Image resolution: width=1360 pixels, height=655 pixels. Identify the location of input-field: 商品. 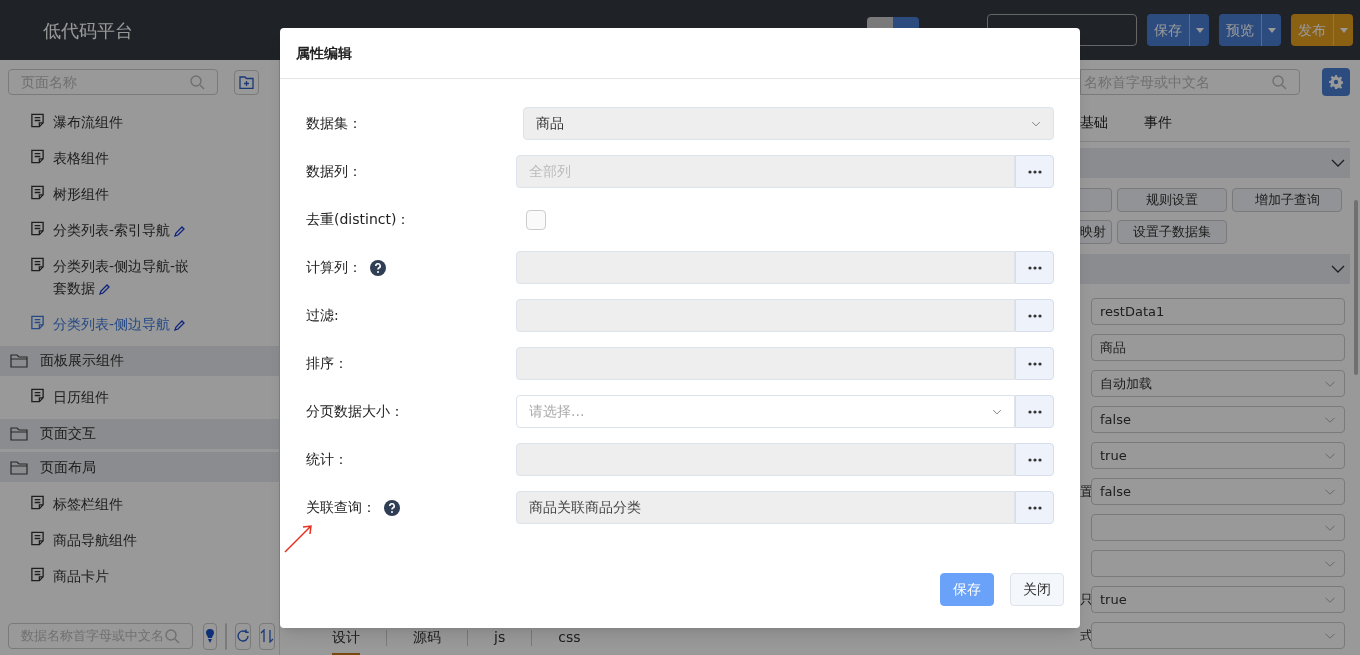
(1218, 347).